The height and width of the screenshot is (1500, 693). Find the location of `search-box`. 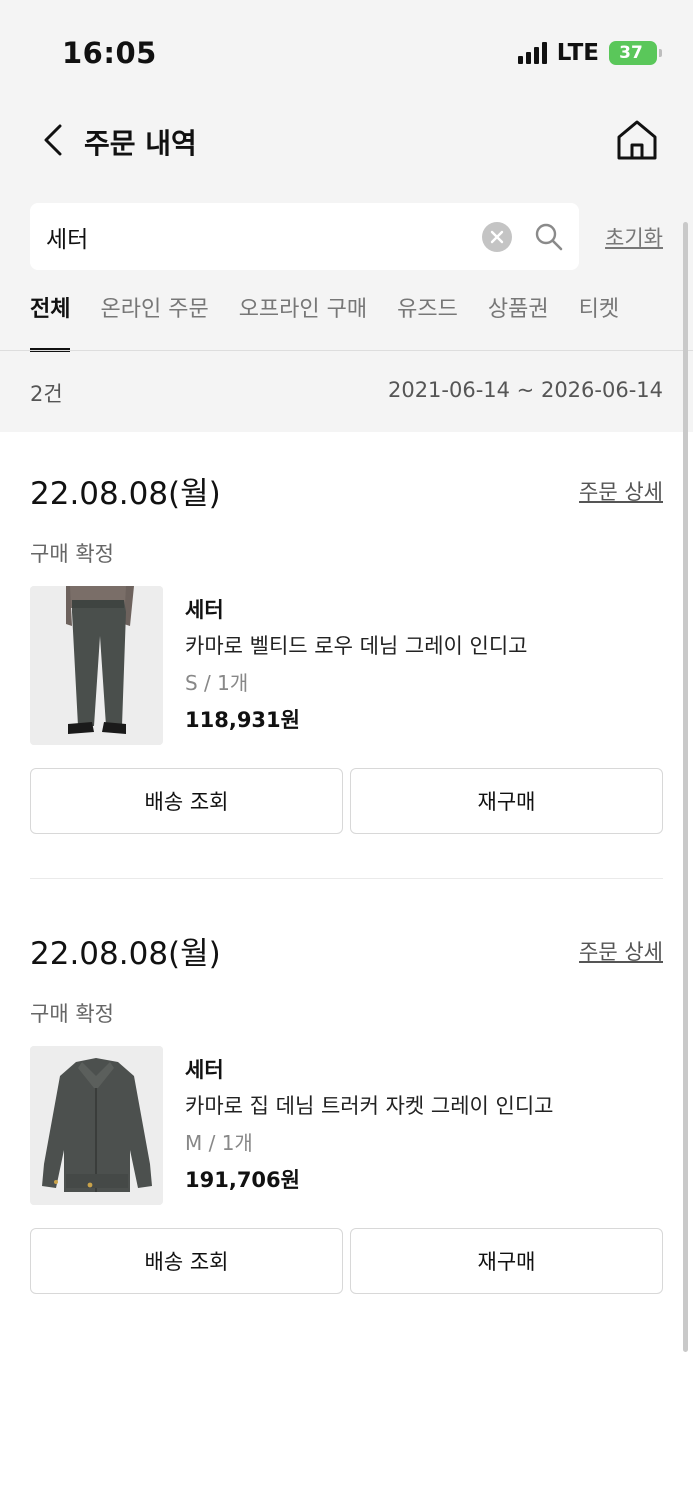

search-box is located at coordinates (304, 236).